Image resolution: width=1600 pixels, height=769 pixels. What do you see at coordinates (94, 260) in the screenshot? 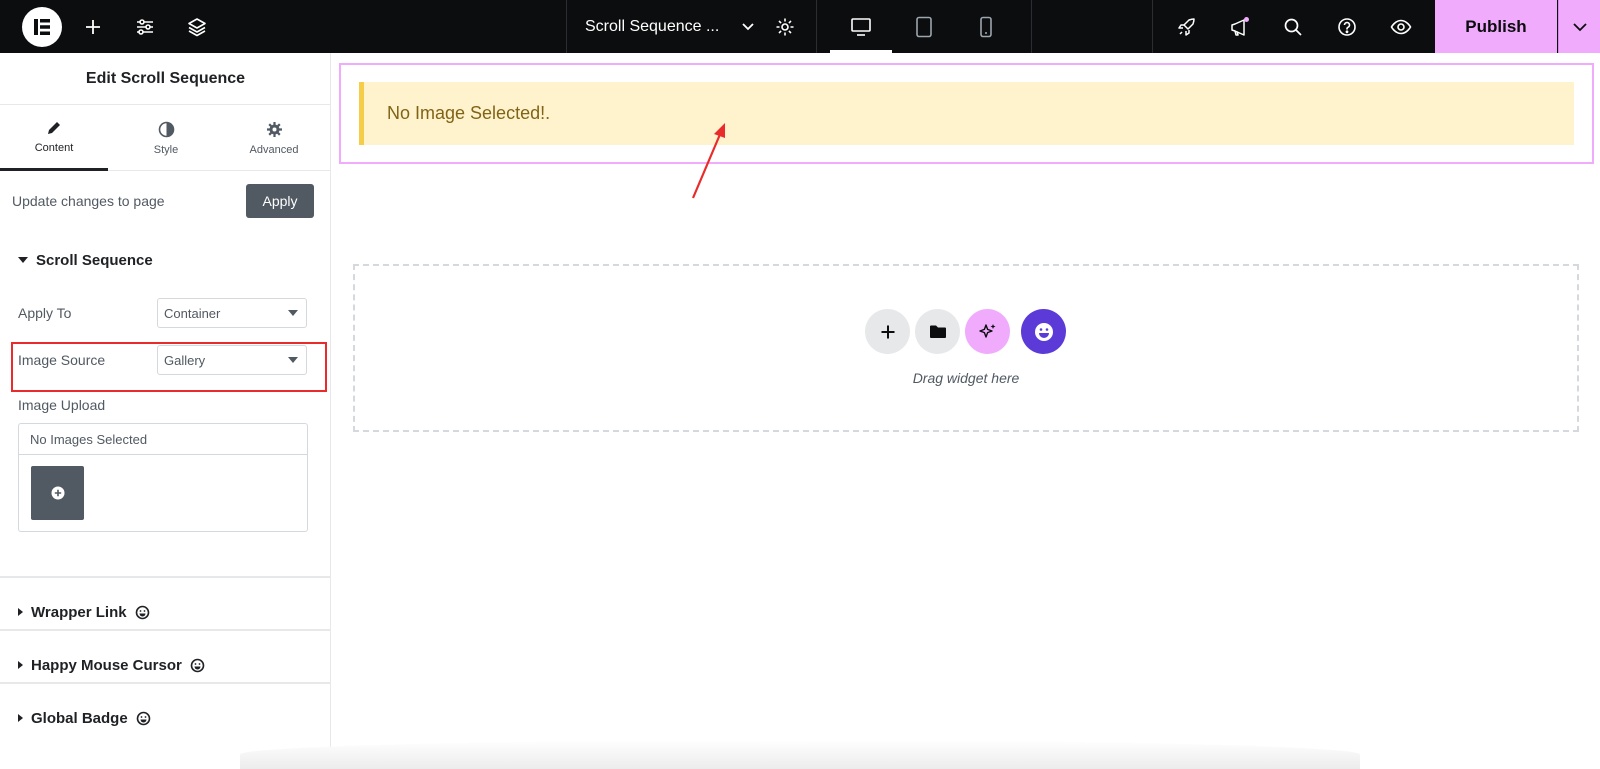
I see `section-scroll-sequence-title: Scroll Sequence` at bounding box center [94, 260].